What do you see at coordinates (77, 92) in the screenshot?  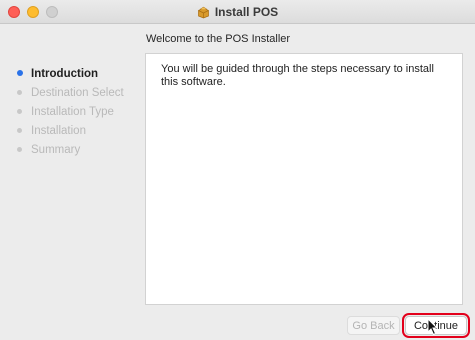 I see `step-label: Destination Select` at bounding box center [77, 92].